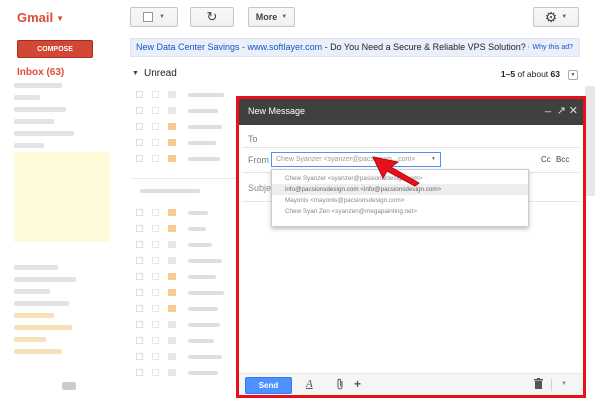 The width and height of the screenshot is (600, 400). I want to click on close-icon: ✕, so click(573, 110).